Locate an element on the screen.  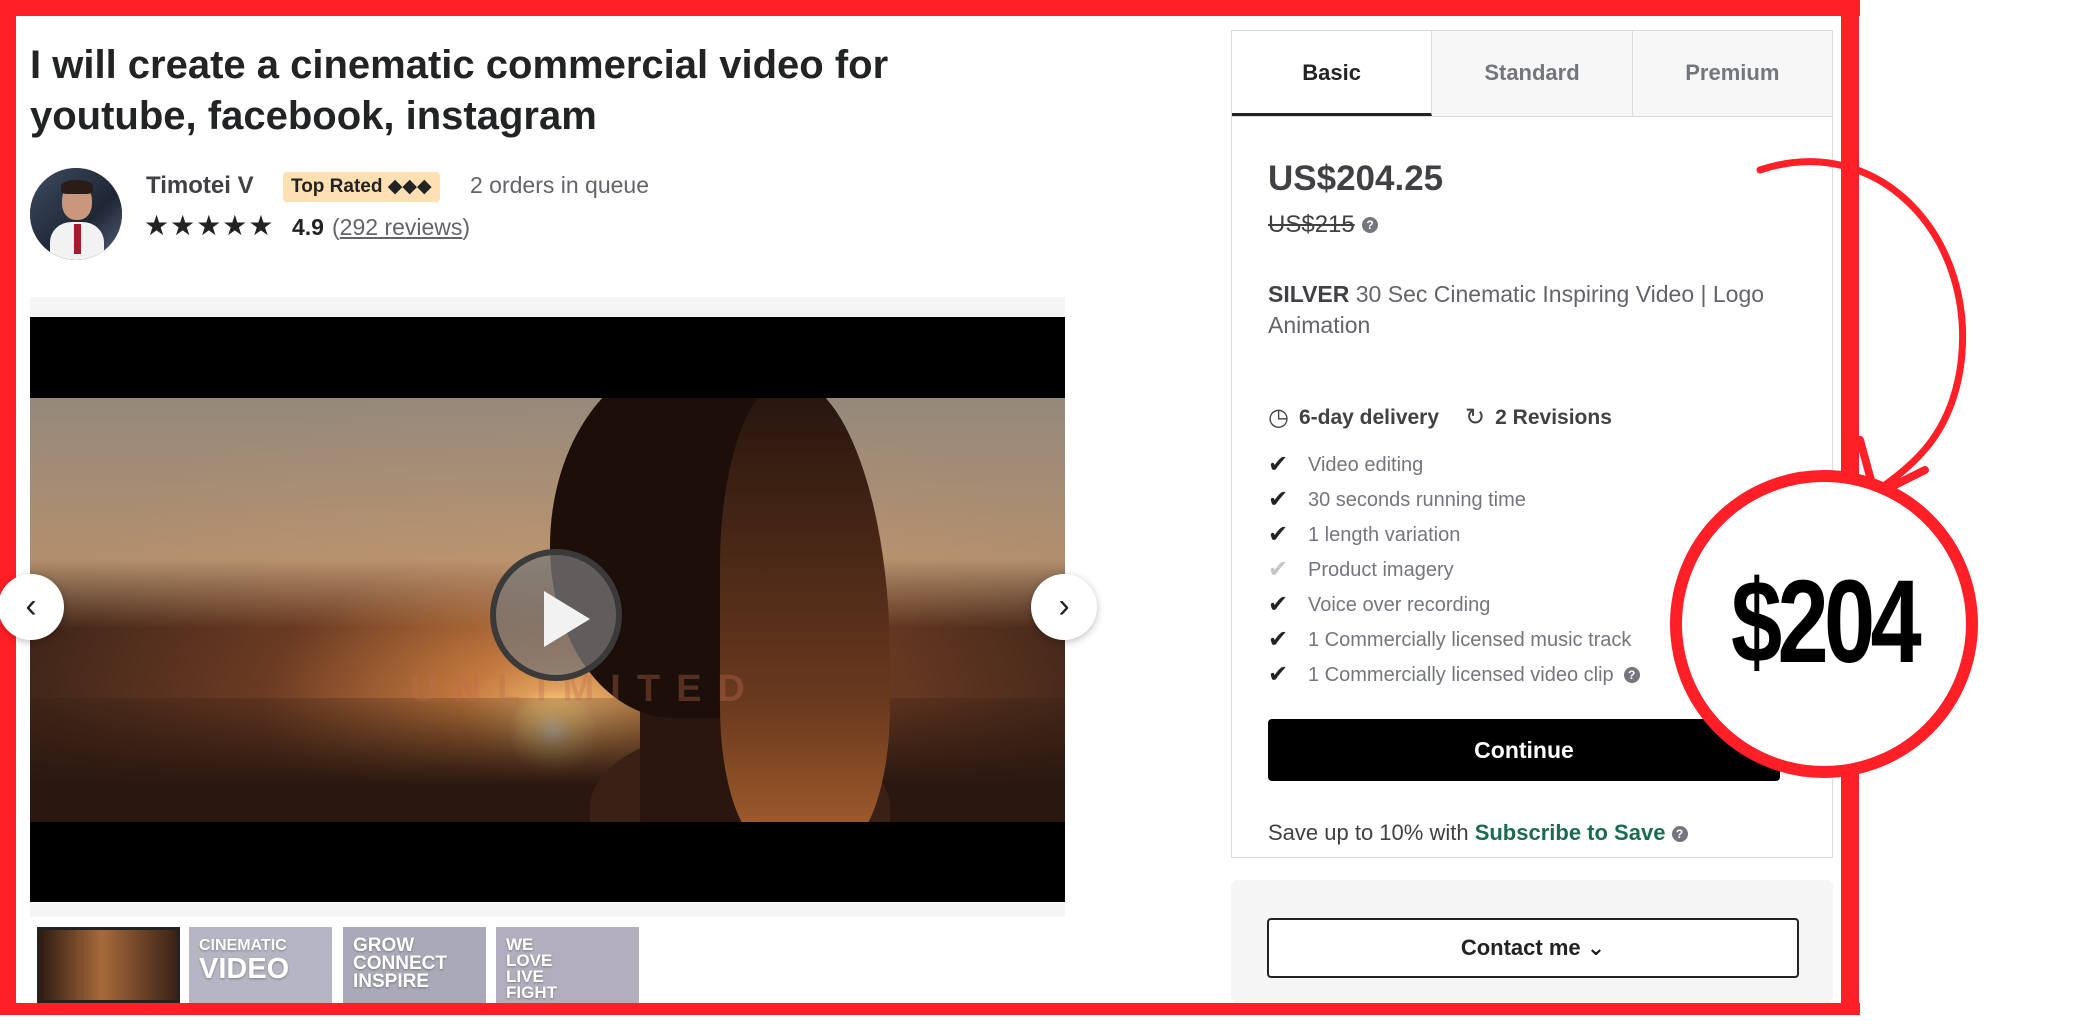
feature-label: Voice over recording is located at coordinates (1399, 604).